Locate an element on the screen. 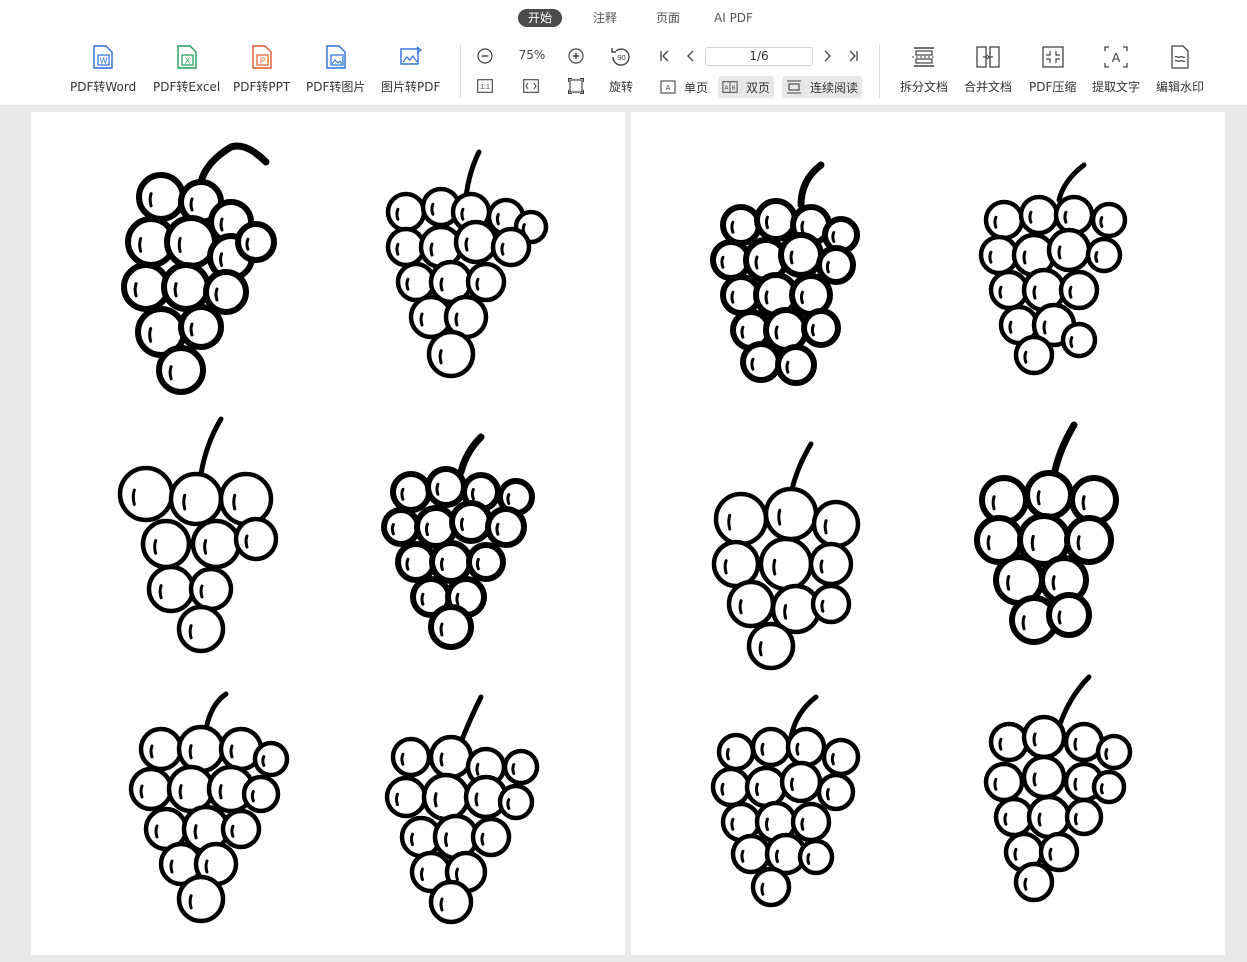 This screenshot has height=962, width=1247. zoom-out-icon is located at coordinates (485, 56).